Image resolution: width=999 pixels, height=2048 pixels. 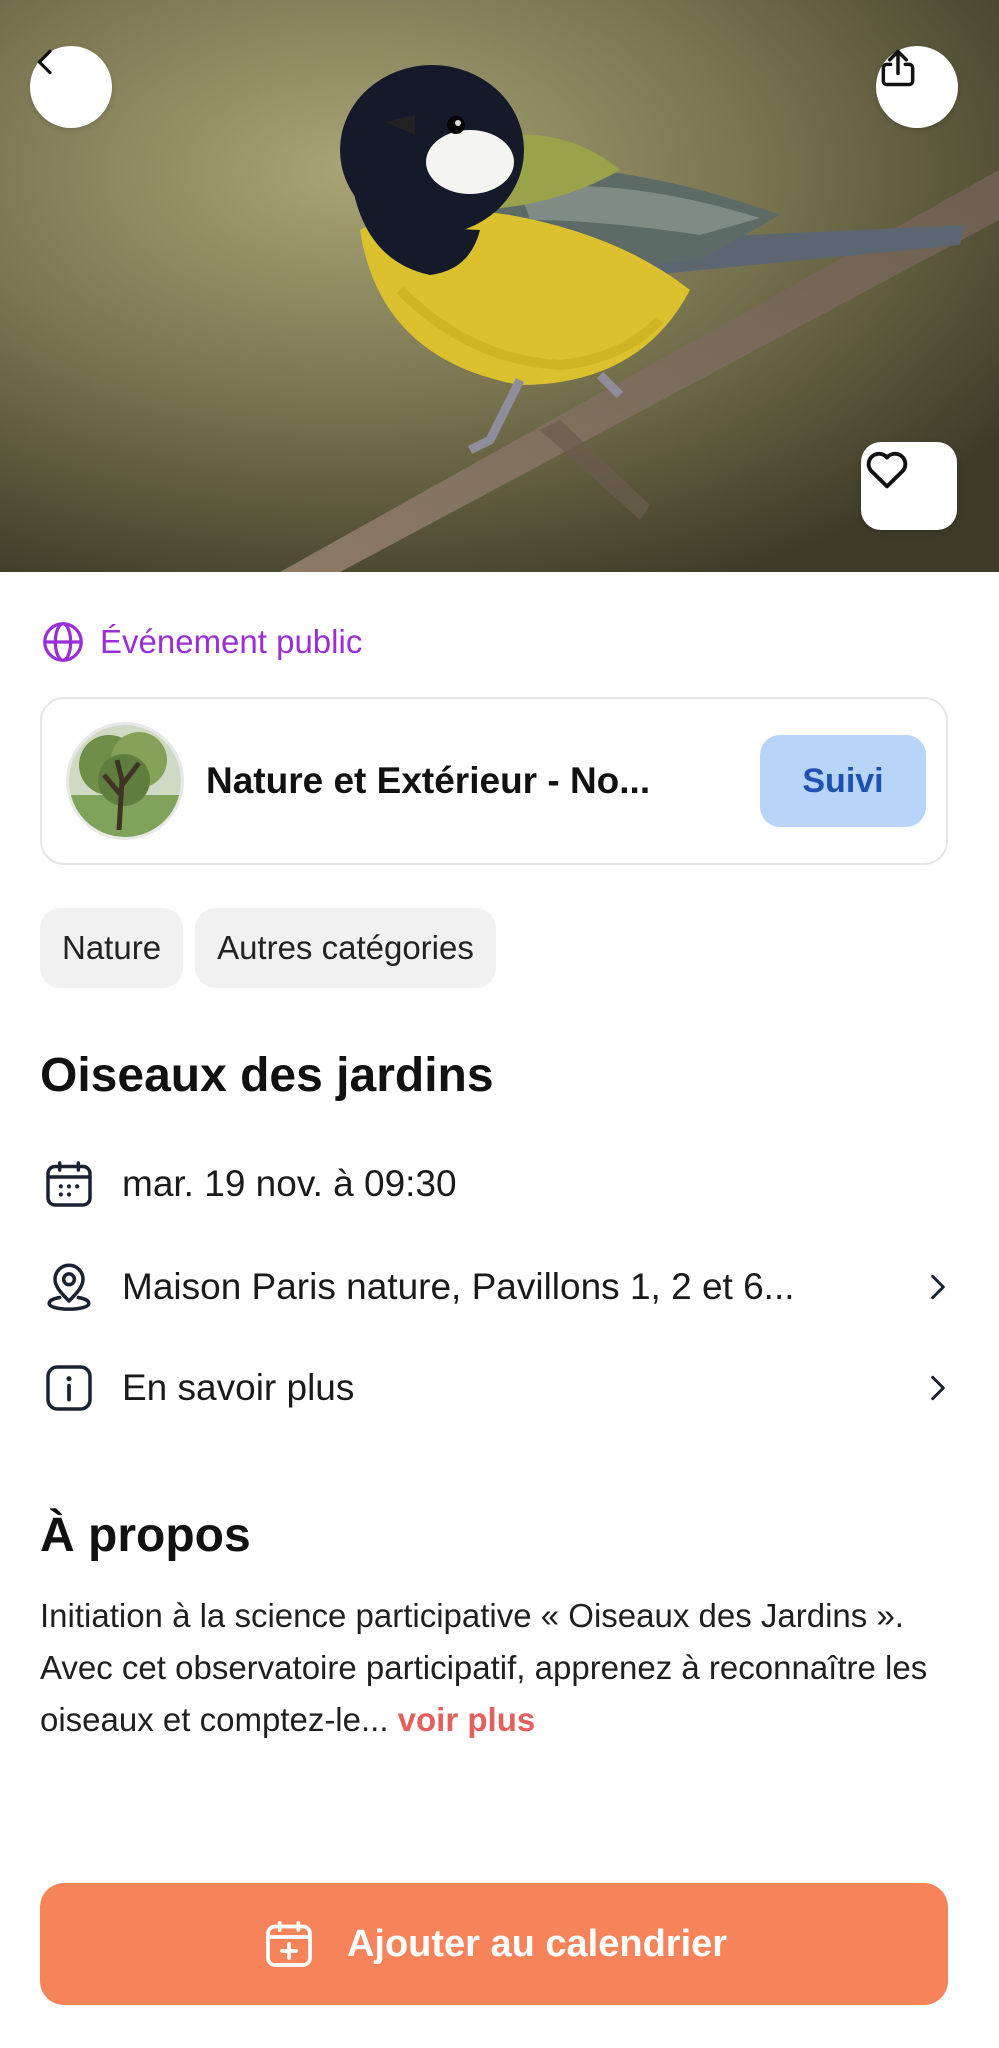 I want to click on add-to-calendar-button: Ajouter au calendrier, so click(x=494, y=1944).